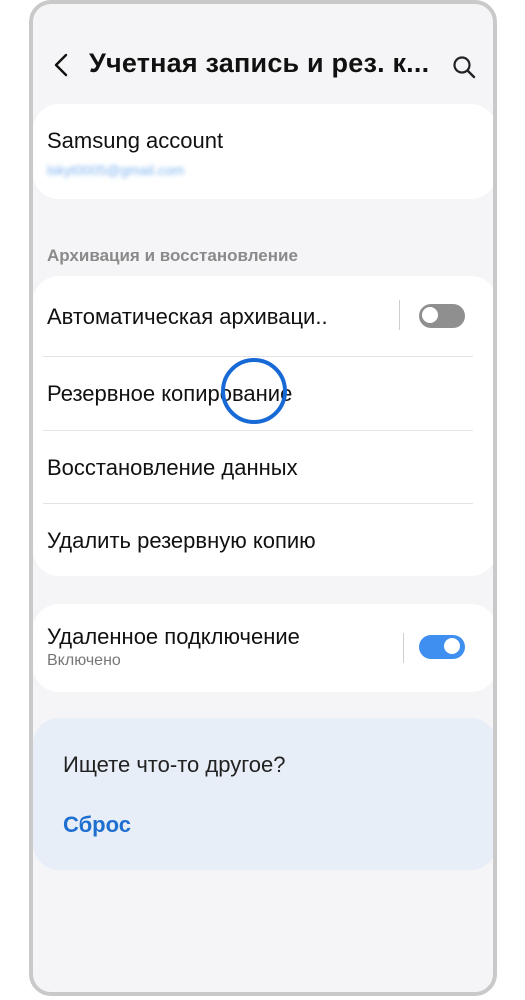  What do you see at coordinates (173, 636) in the screenshot?
I see `remote-title: Удаленное подключение` at bounding box center [173, 636].